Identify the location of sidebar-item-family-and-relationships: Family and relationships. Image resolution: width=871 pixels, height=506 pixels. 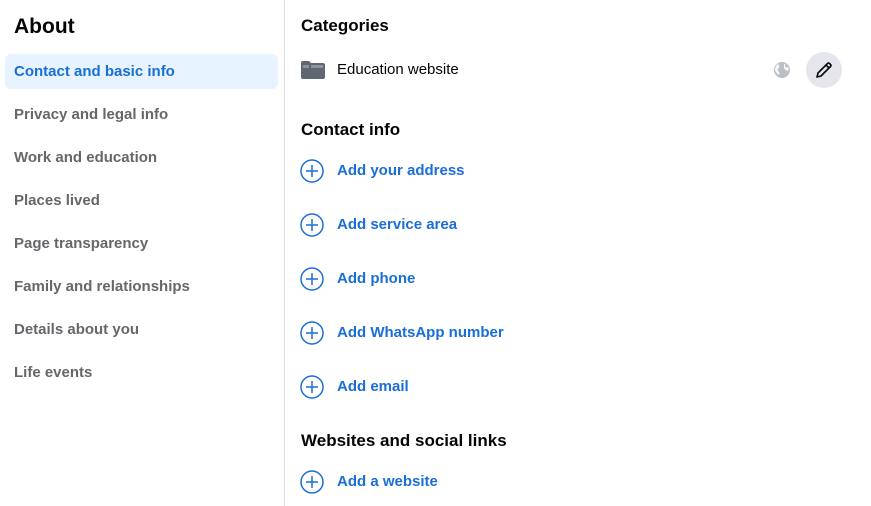
(141, 286).